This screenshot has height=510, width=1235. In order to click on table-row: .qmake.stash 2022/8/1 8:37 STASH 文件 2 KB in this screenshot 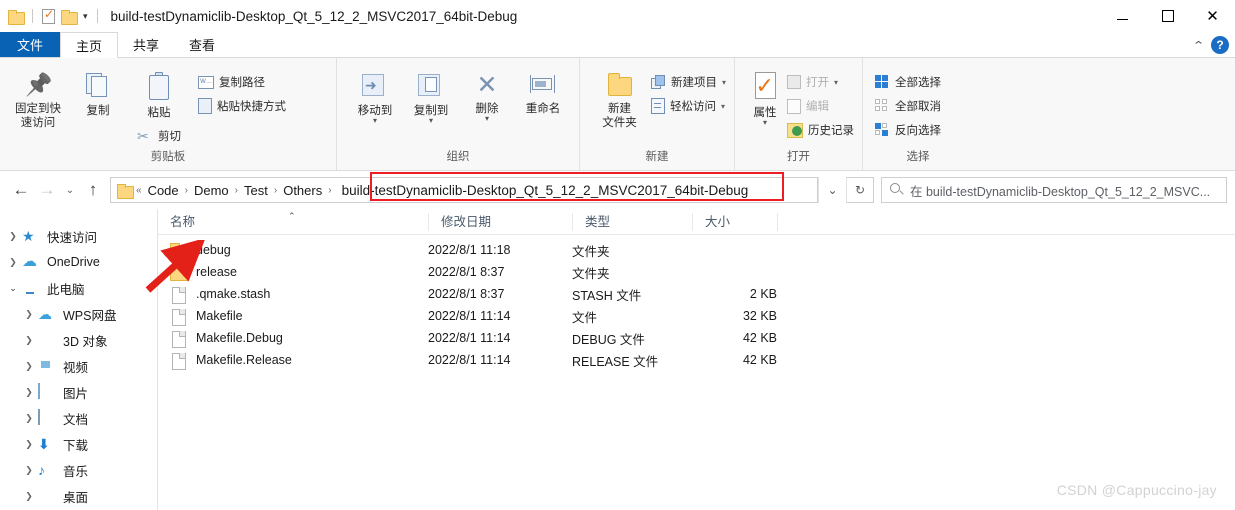, I will do `click(696, 294)`.